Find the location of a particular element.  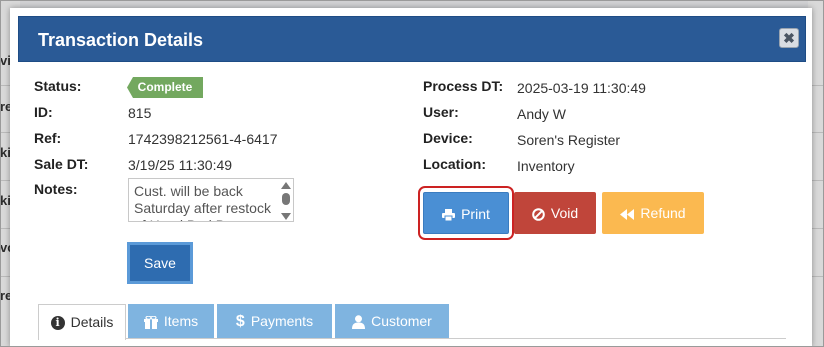

void-label: Void is located at coordinates (564, 213).